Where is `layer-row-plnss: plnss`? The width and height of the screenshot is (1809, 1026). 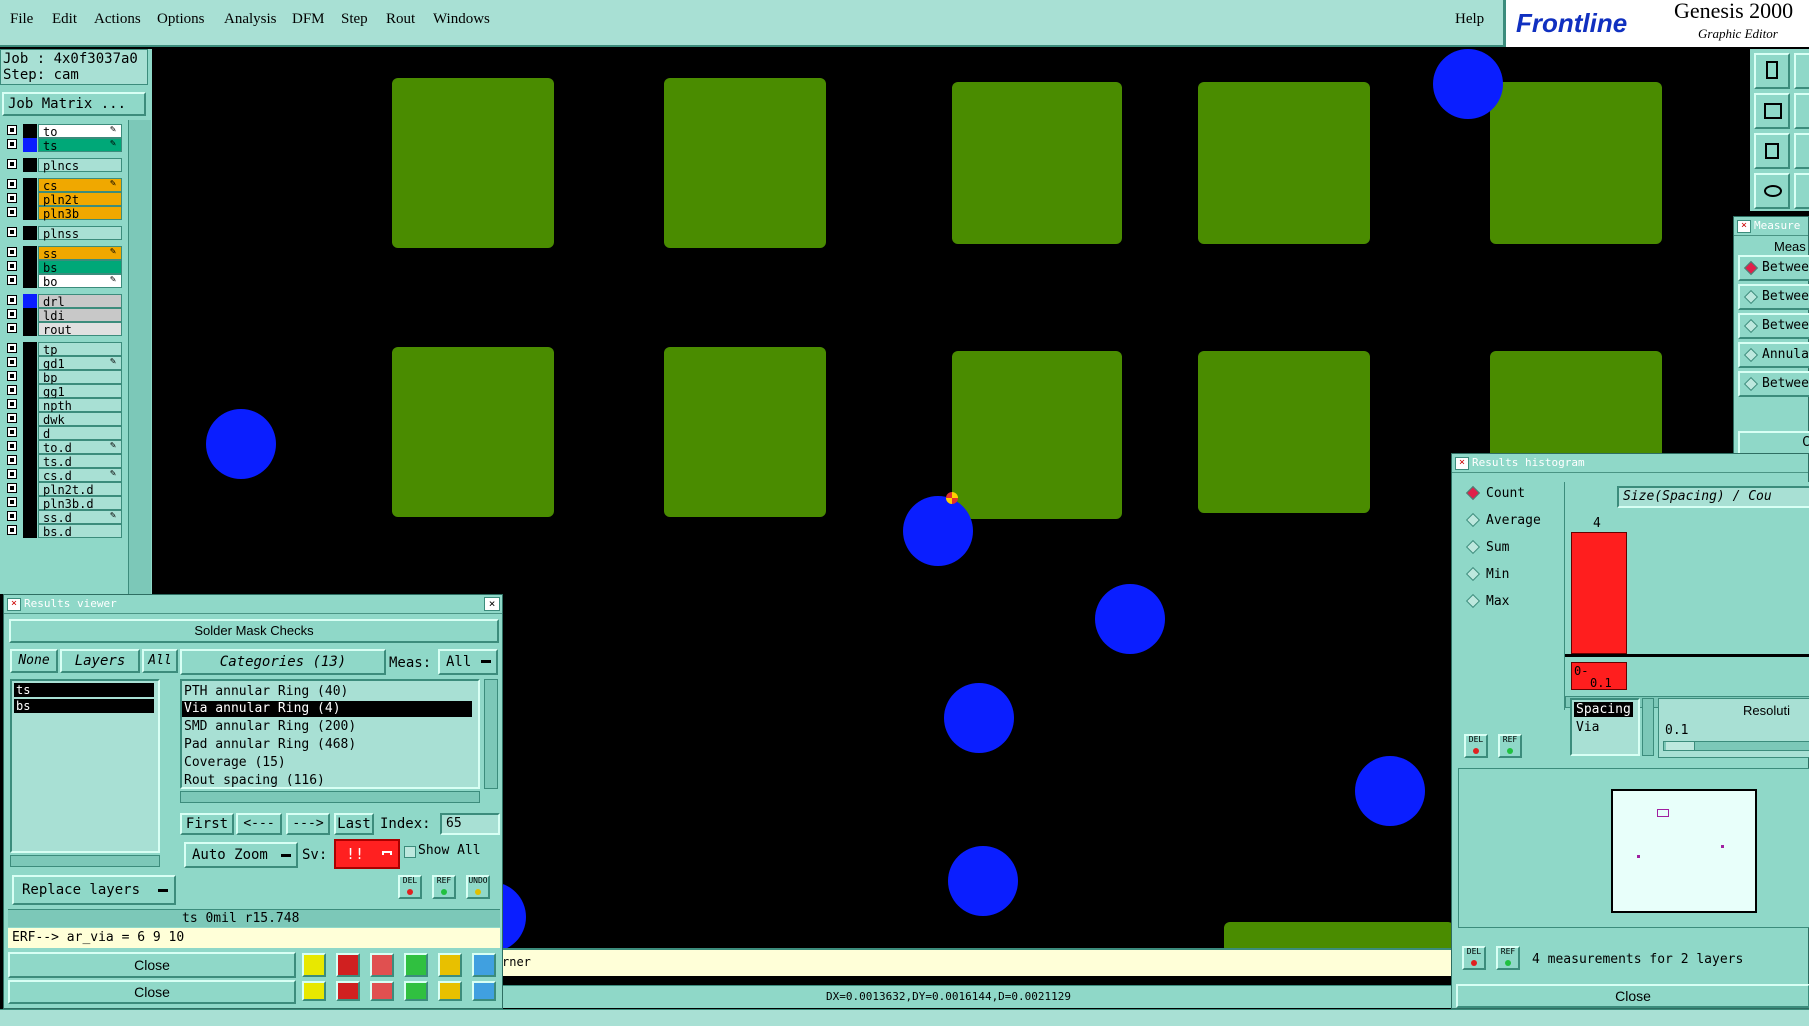 layer-row-plnss: plnss is located at coordinates (63, 233).